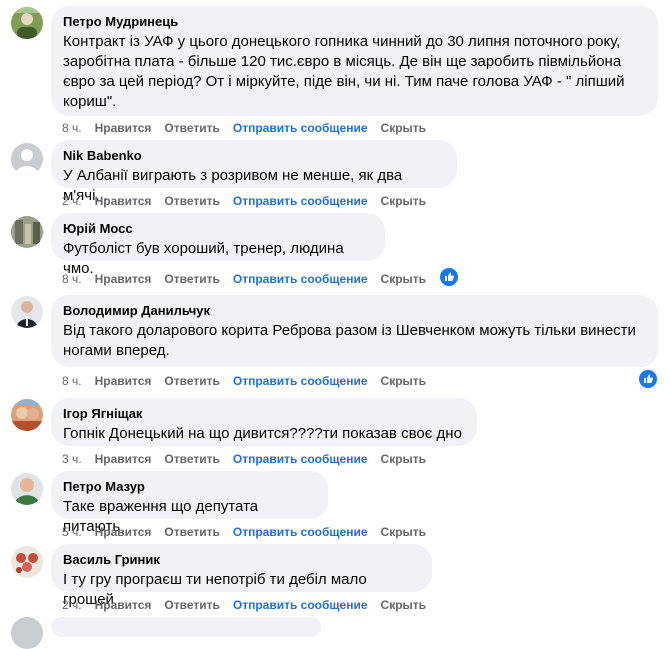  What do you see at coordinates (354, 22) in the screenshot?
I see `comment-author: Петро Мудринець` at bounding box center [354, 22].